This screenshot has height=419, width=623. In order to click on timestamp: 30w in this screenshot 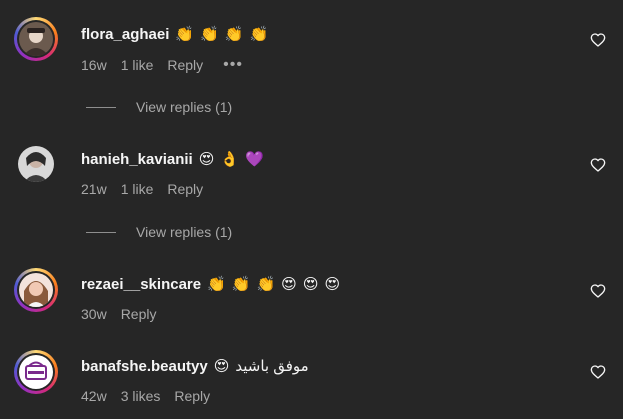, I will do `click(94, 314)`.